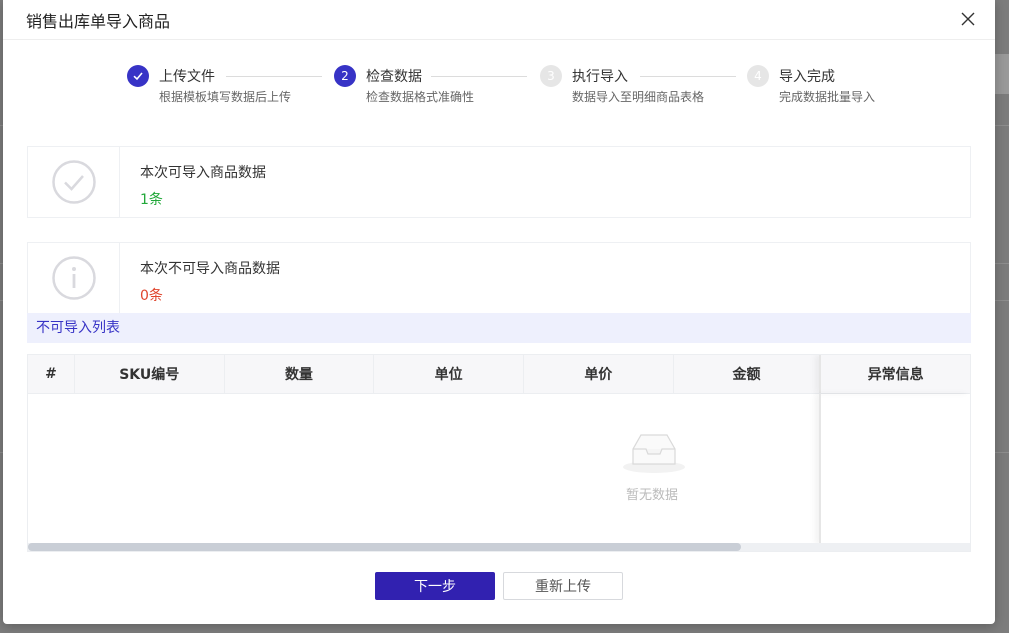 This screenshot has width=1009, height=633. I want to click on backdrop-strip, so click(1002, 74).